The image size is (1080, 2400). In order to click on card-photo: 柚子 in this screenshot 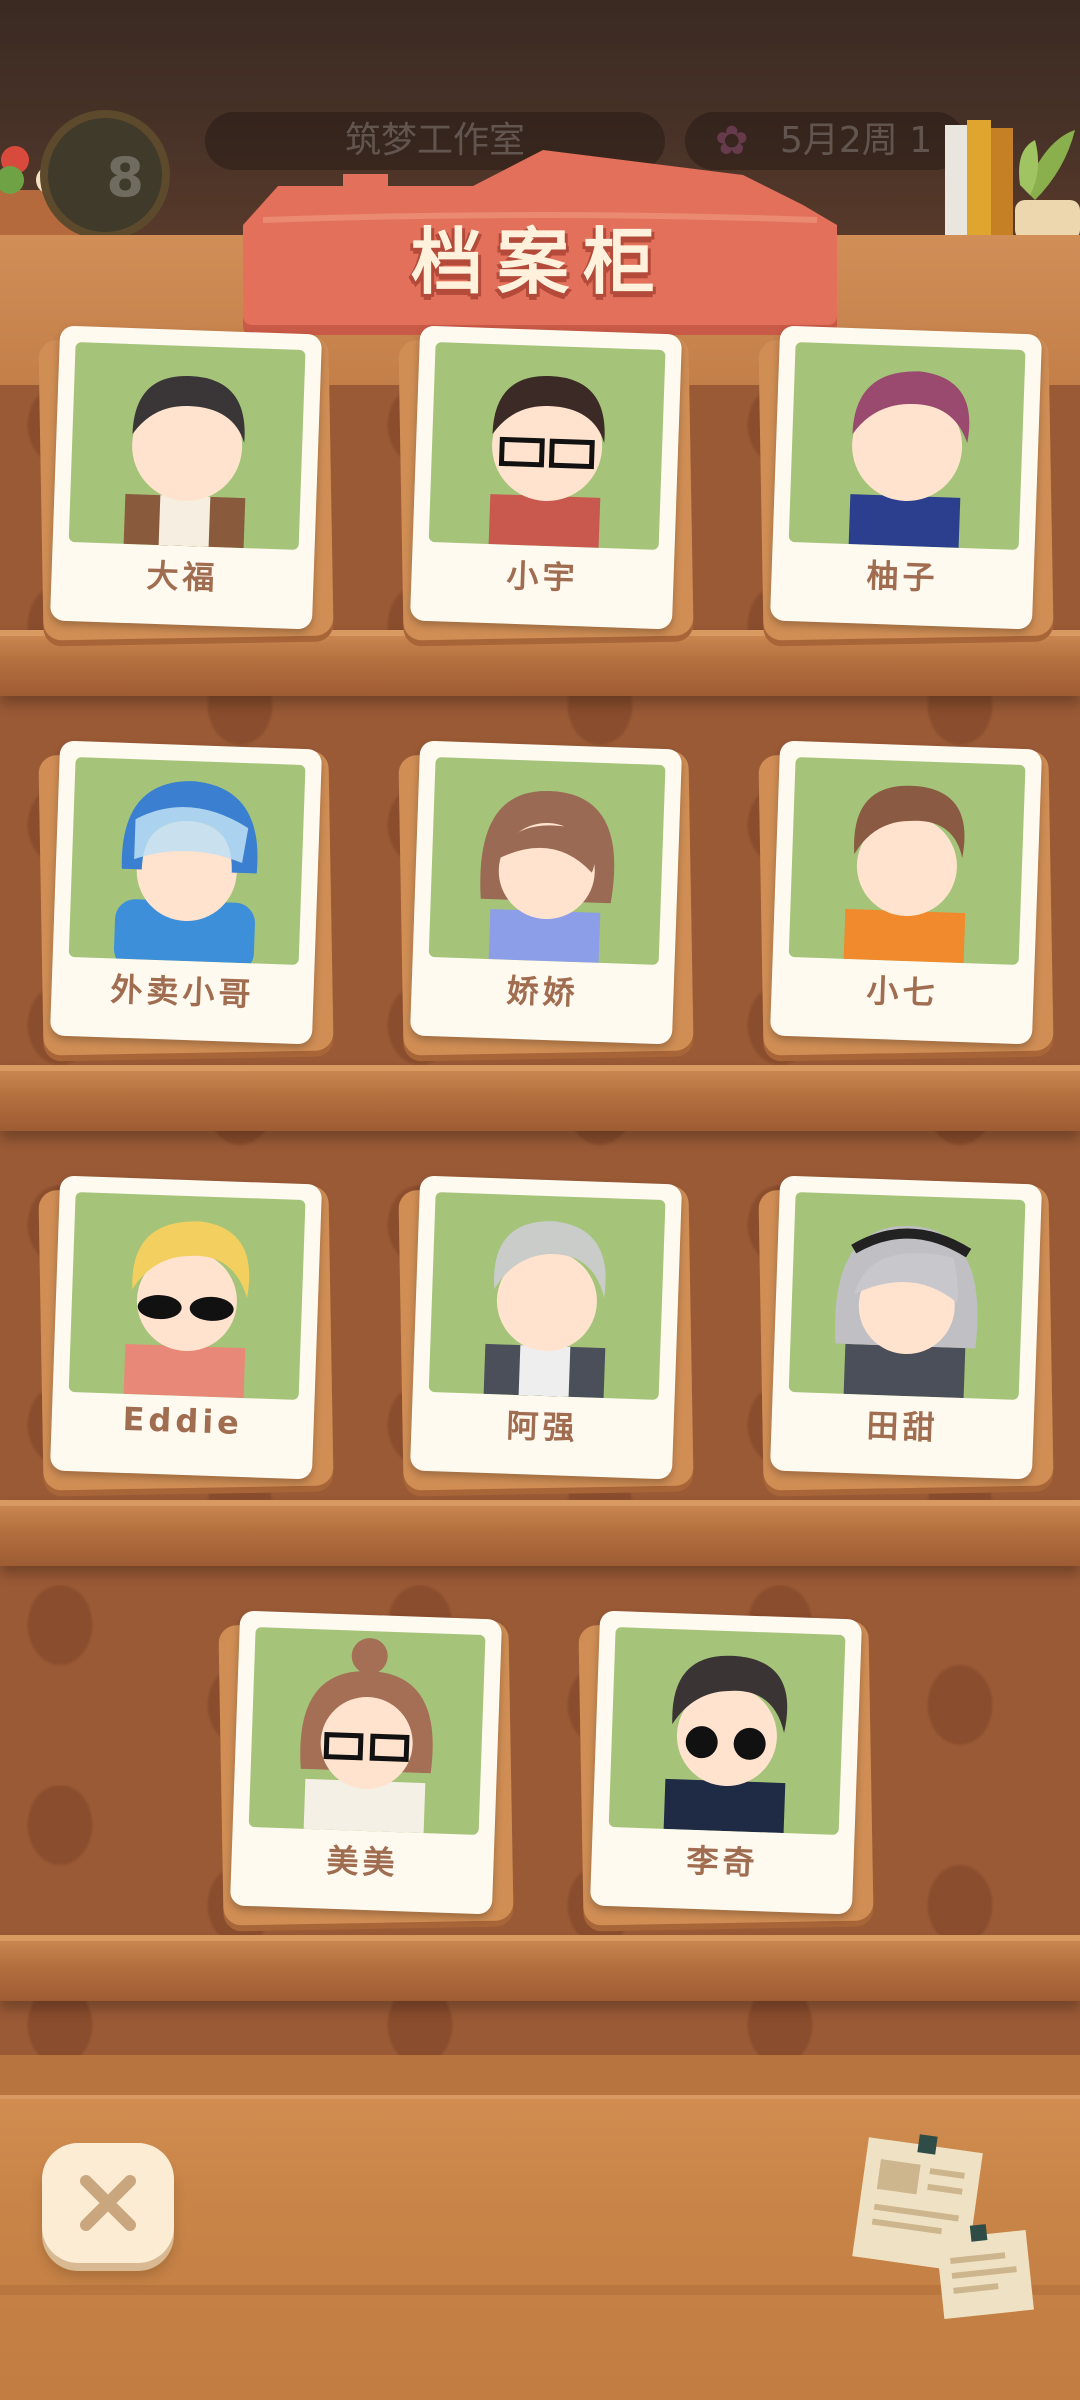, I will do `click(906, 477)`.